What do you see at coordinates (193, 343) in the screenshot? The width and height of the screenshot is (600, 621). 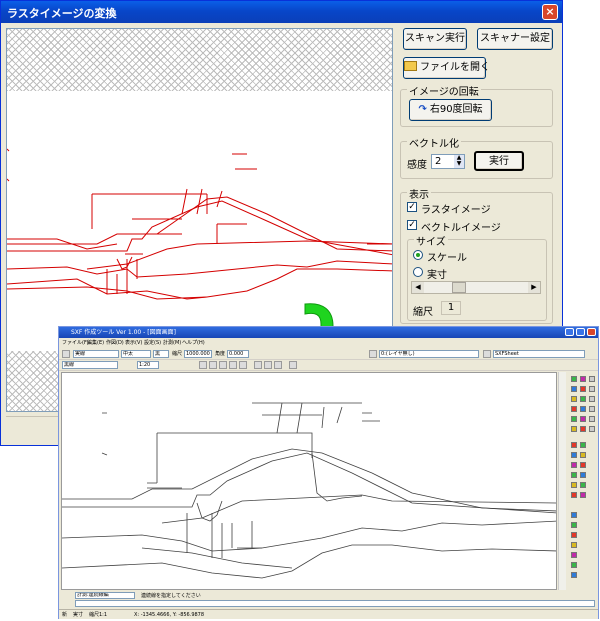 I see `menu-help: ヘルプ(H)` at bounding box center [193, 343].